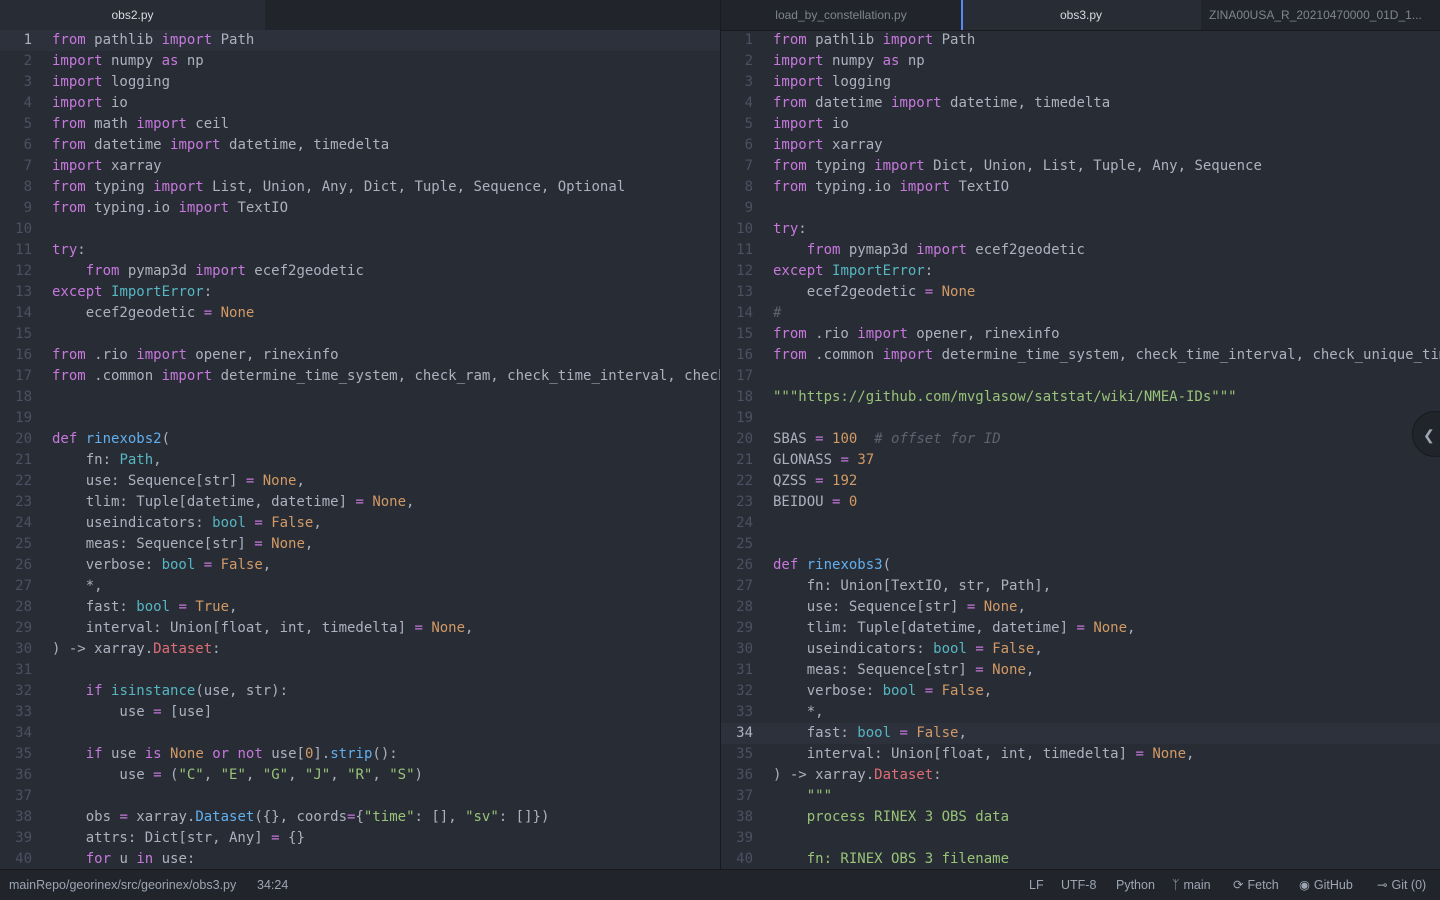 Image resolution: width=1440 pixels, height=900 pixels. I want to click on code-line: 9, so click(1080, 208).